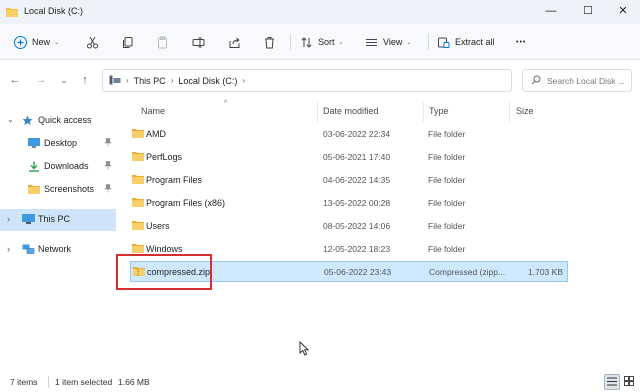  What do you see at coordinates (92, 42) in the screenshot?
I see `cut-button` at bounding box center [92, 42].